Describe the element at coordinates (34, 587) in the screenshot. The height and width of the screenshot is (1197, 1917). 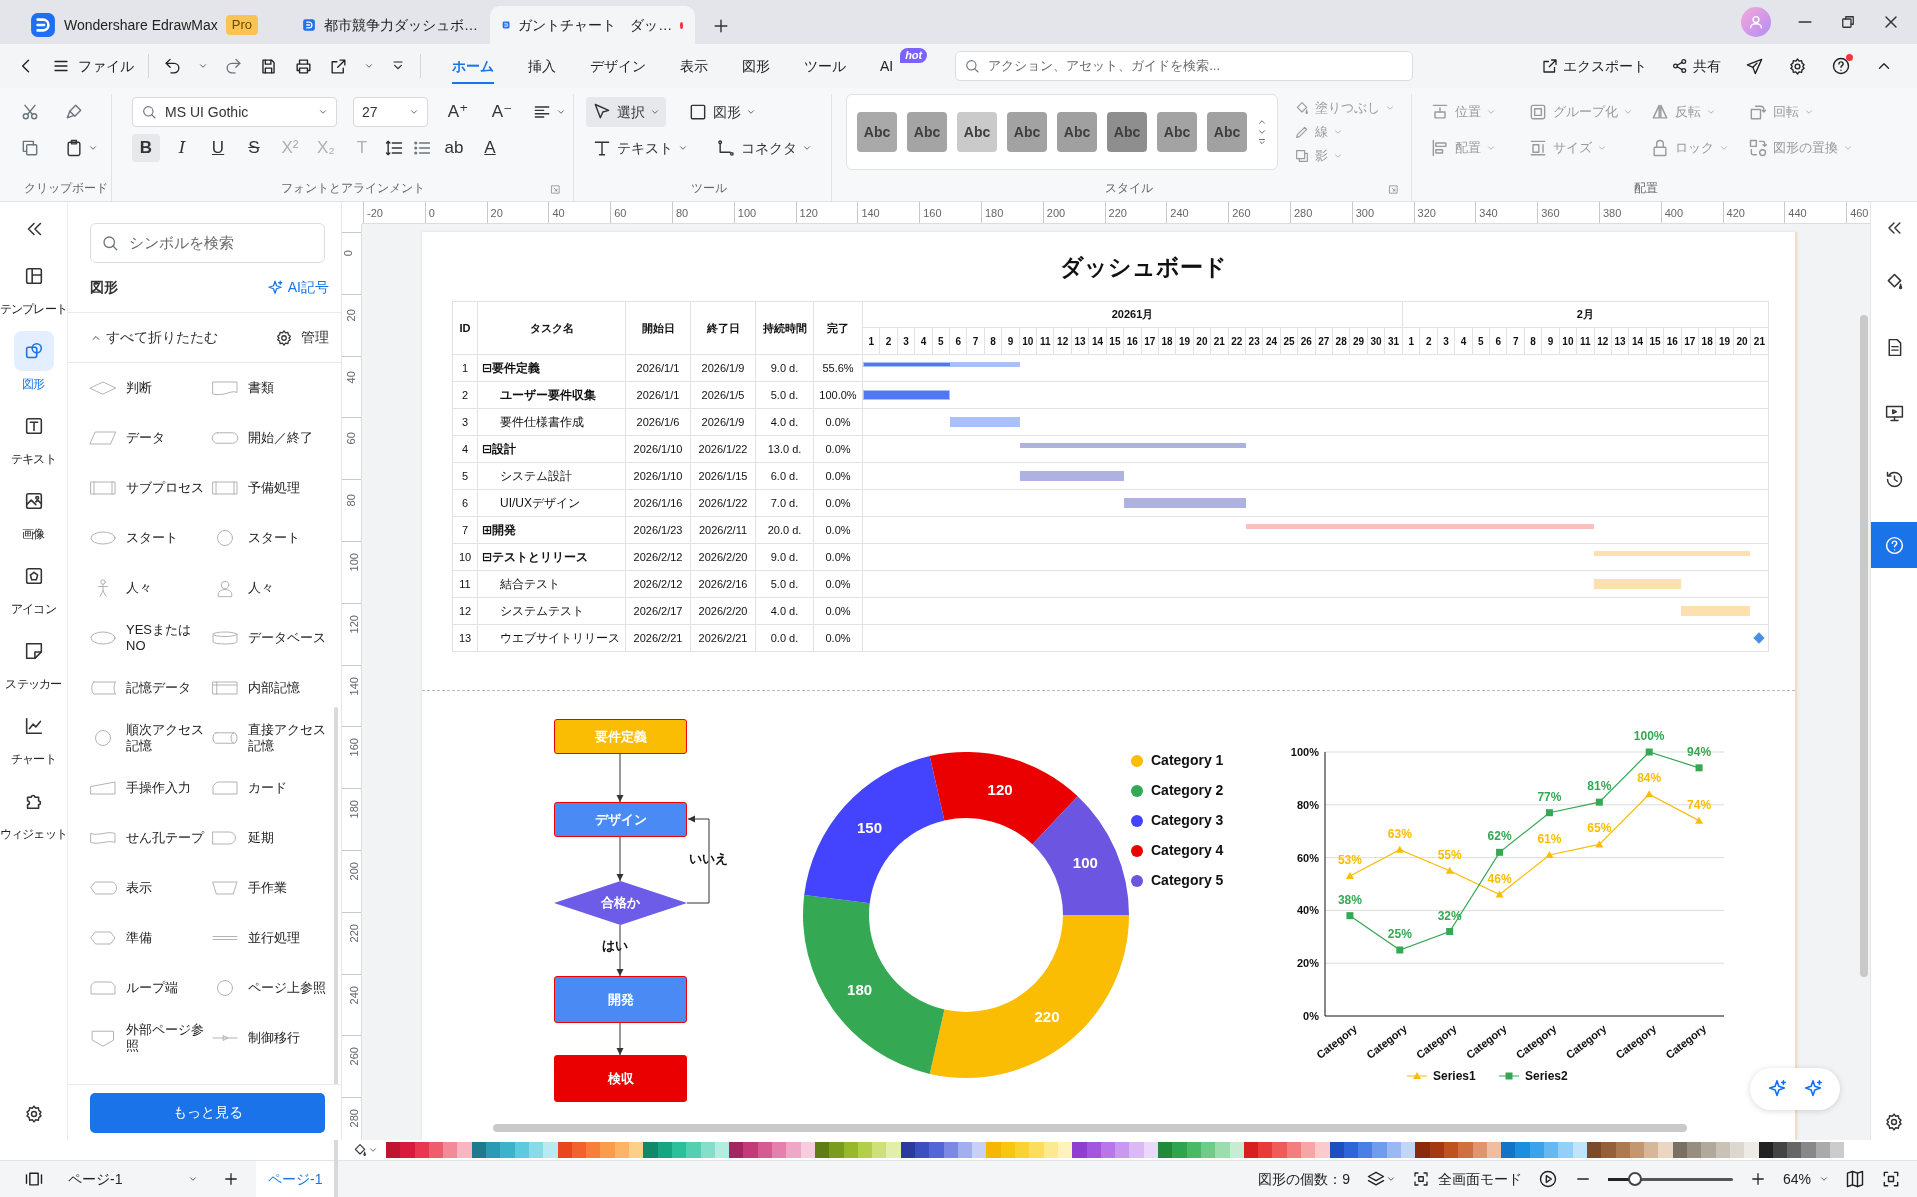
I see `sidebar-item: アイコン` at that location.